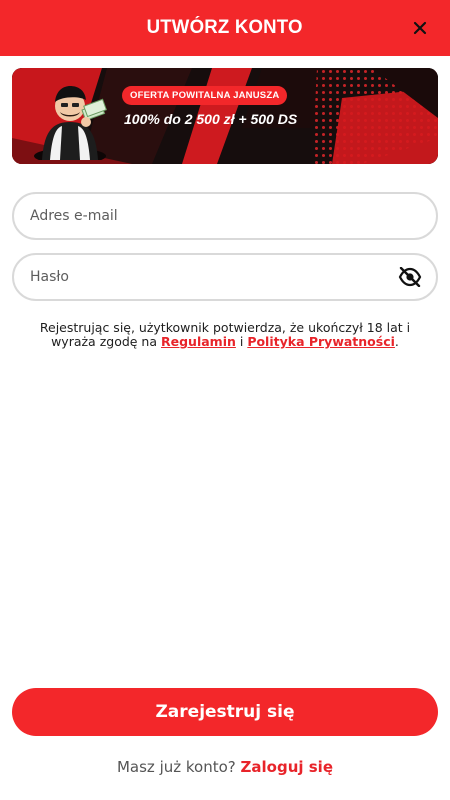  I want to click on login-prompt-text: Masz już konto?, so click(176, 767).